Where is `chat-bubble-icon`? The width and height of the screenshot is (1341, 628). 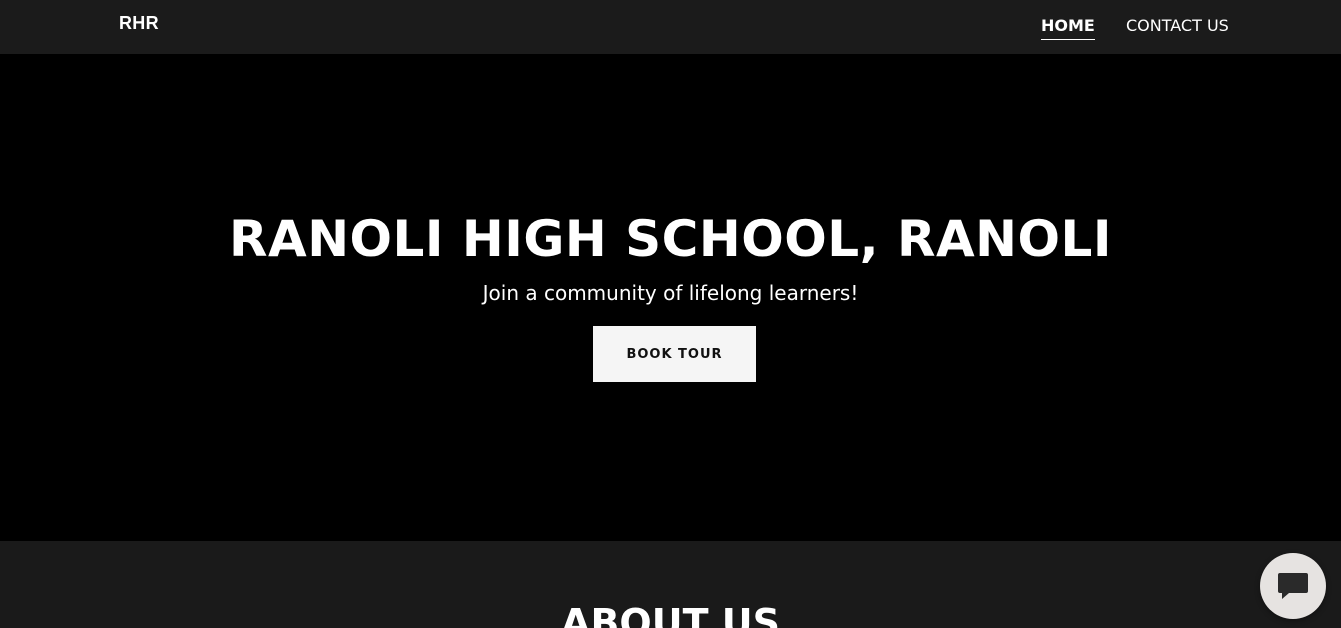 chat-bubble-icon is located at coordinates (1293, 586).